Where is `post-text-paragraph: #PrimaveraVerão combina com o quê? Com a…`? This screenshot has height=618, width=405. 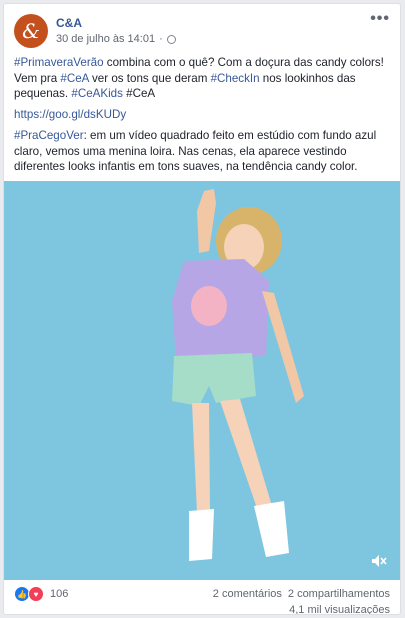
post-text-paragraph: #PrimaveraVerão combina com o quê? Com a… is located at coordinates (199, 78).